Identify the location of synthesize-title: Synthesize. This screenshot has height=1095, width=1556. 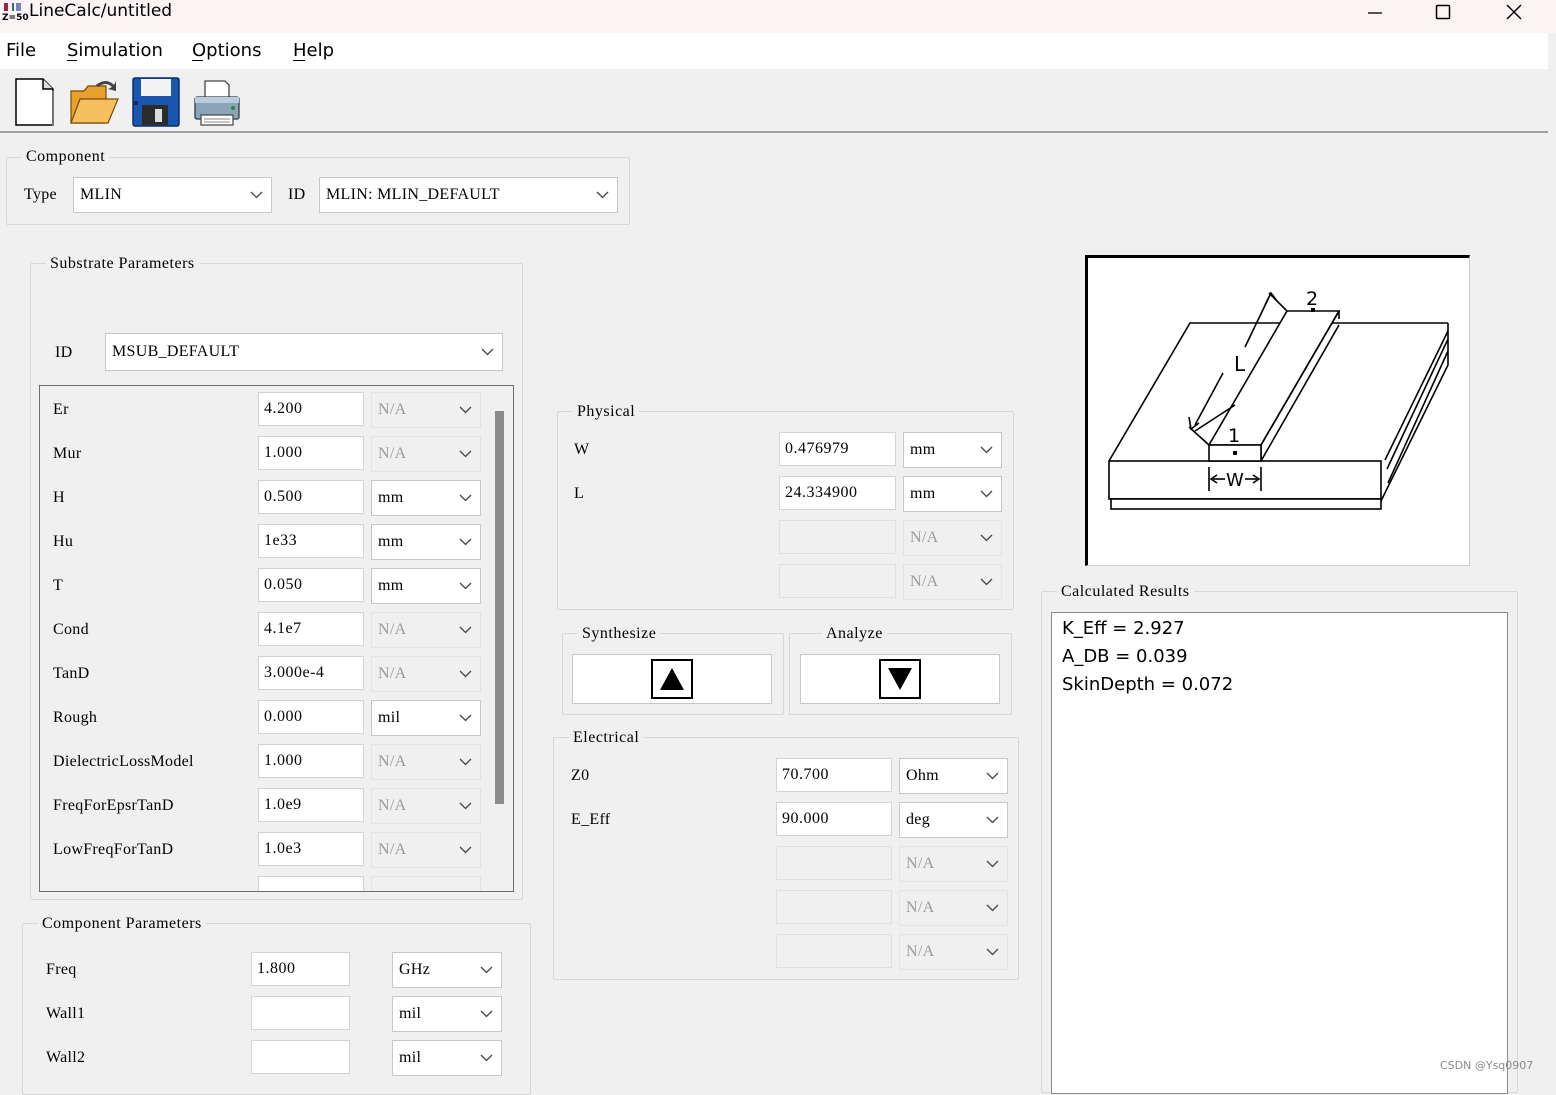
(619, 634).